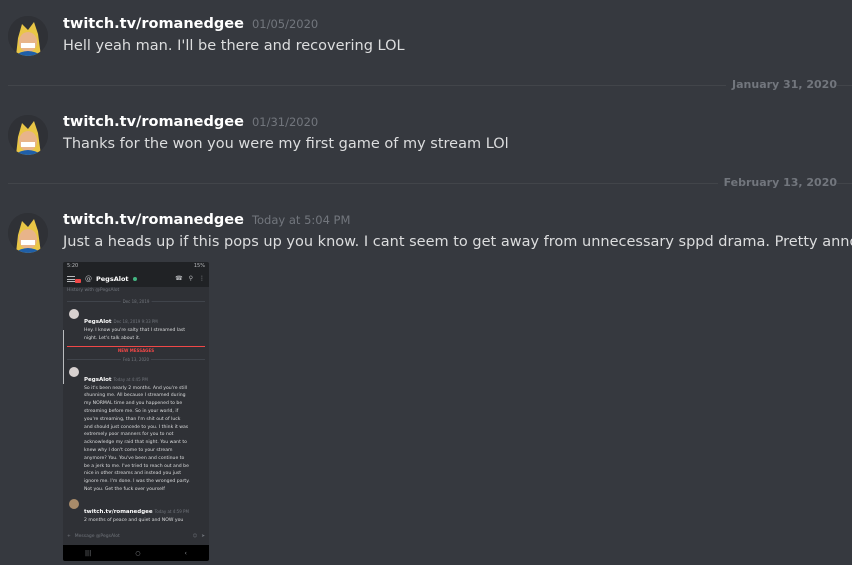 The width and height of the screenshot is (852, 565). Describe the element at coordinates (136, 536) in the screenshot. I see `message-input: + Message @PegsAlot ☺ ➤` at that location.